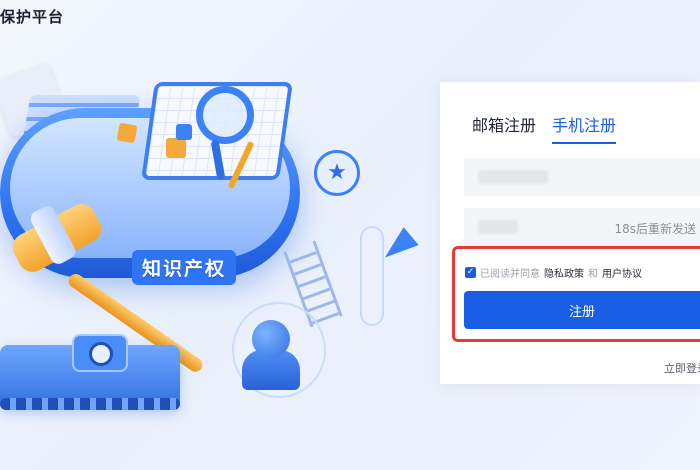  What do you see at coordinates (504, 128) in the screenshot?
I see `tab-email-register: 邮箱注册` at bounding box center [504, 128].